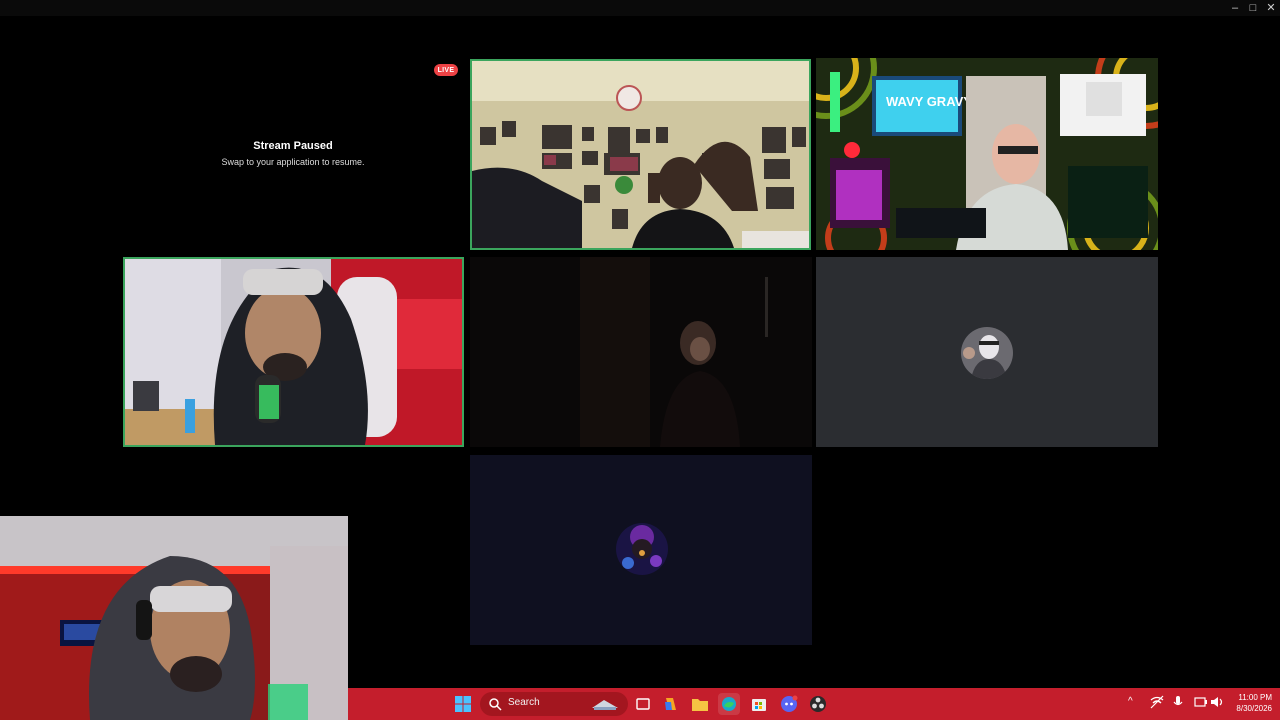 The height and width of the screenshot is (720, 1280). Describe the element at coordinates (759, 704) in the screenshot. I see `store-icon` at that location.